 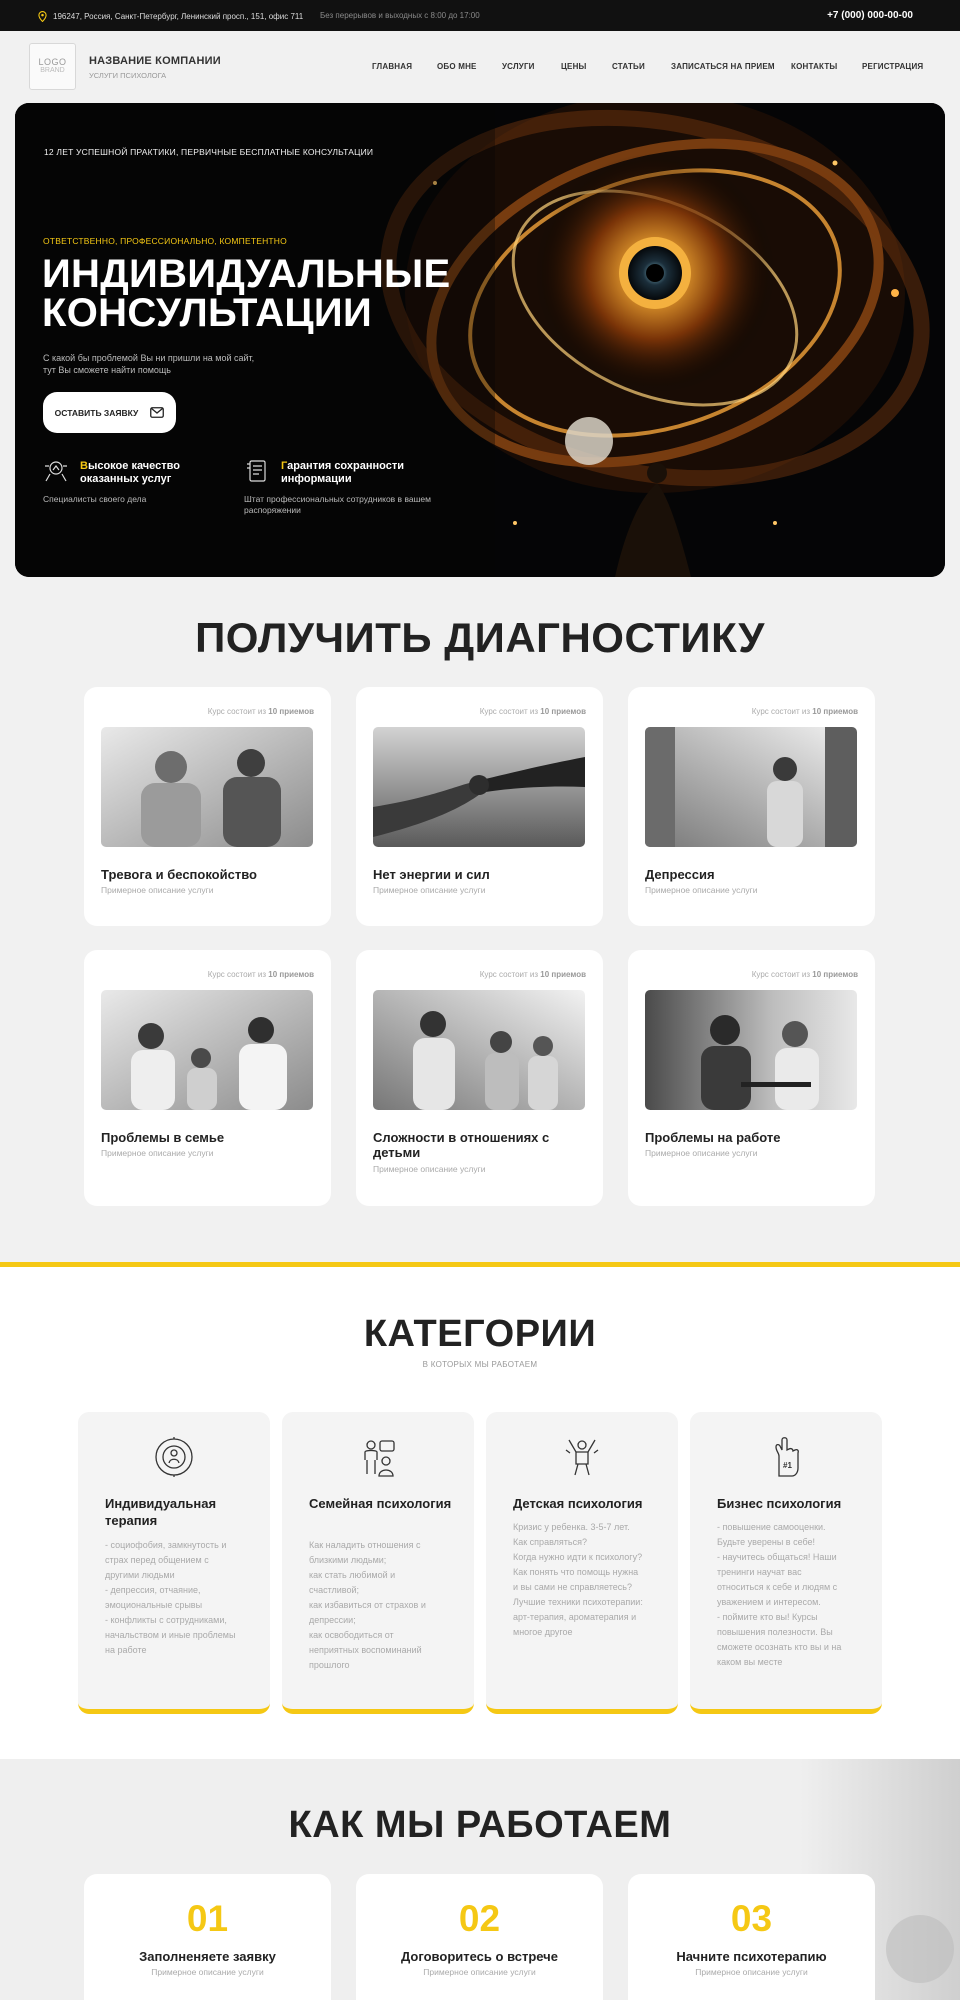 I want to click on therapy-session-photo, so click(x=207, y=787).